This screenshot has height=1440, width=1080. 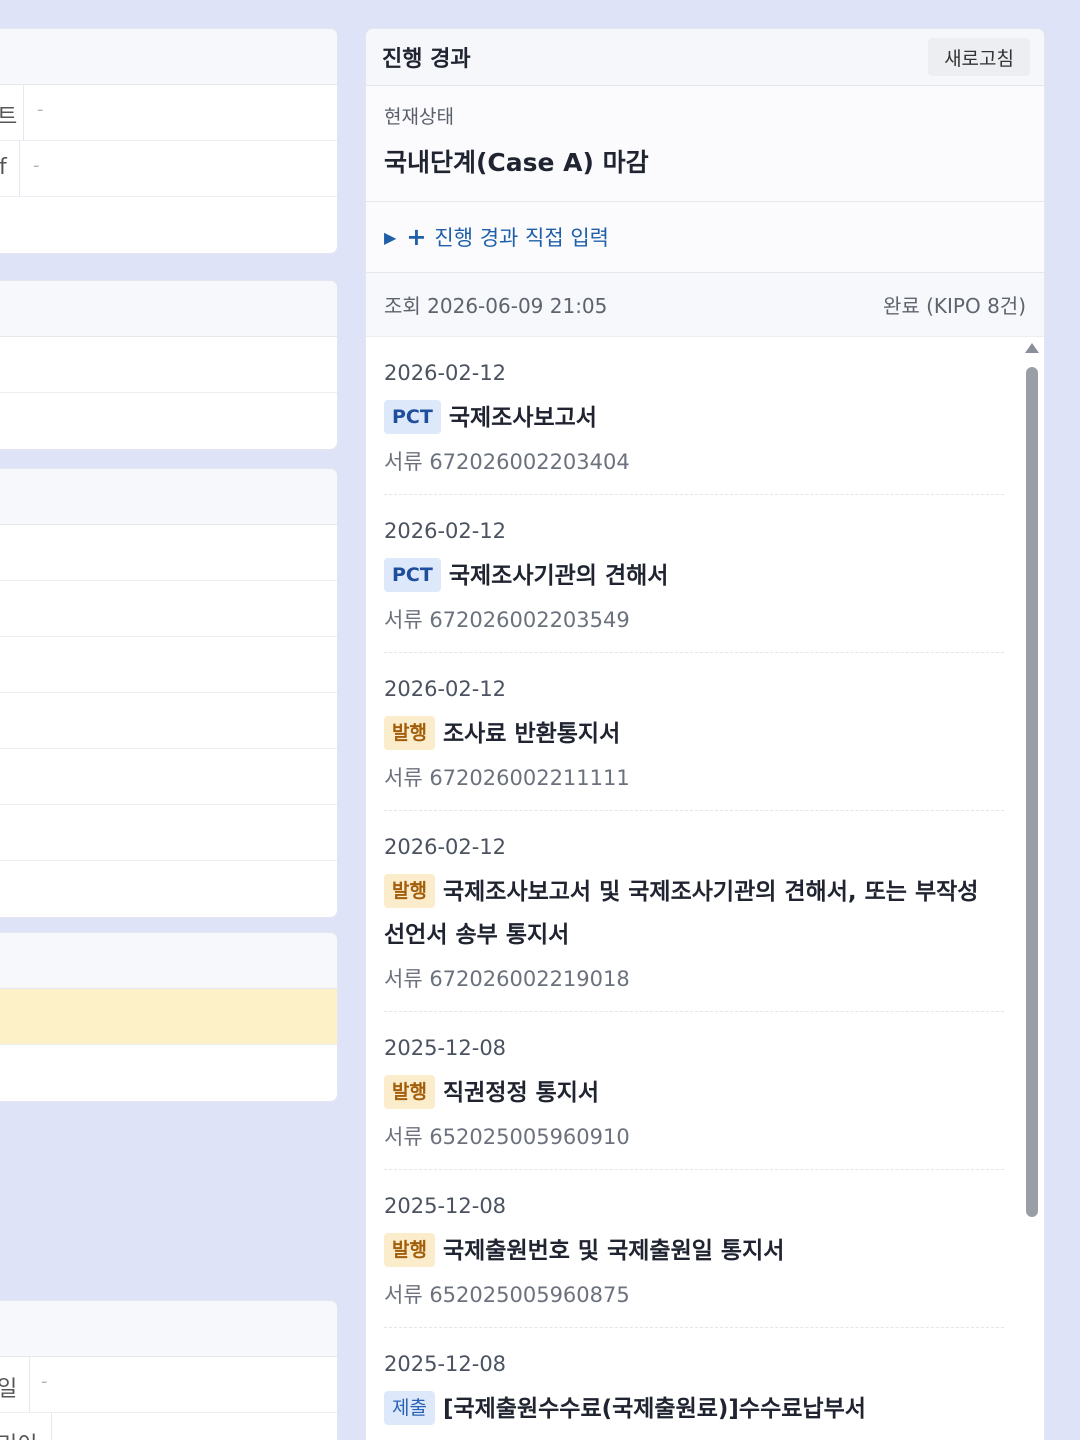 What do you see at coordinates (507, 620) in the screenshot?
I see `history-item-doc-number: 서류 672026002203549` at bounding box center [507, 620].